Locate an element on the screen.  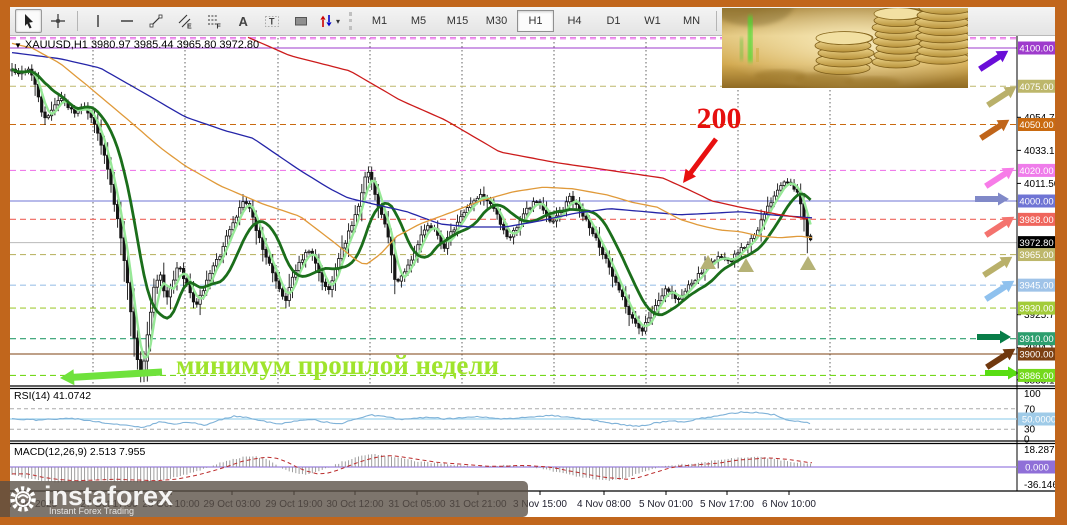
svg-text: T is located at coordinates (272, 22).